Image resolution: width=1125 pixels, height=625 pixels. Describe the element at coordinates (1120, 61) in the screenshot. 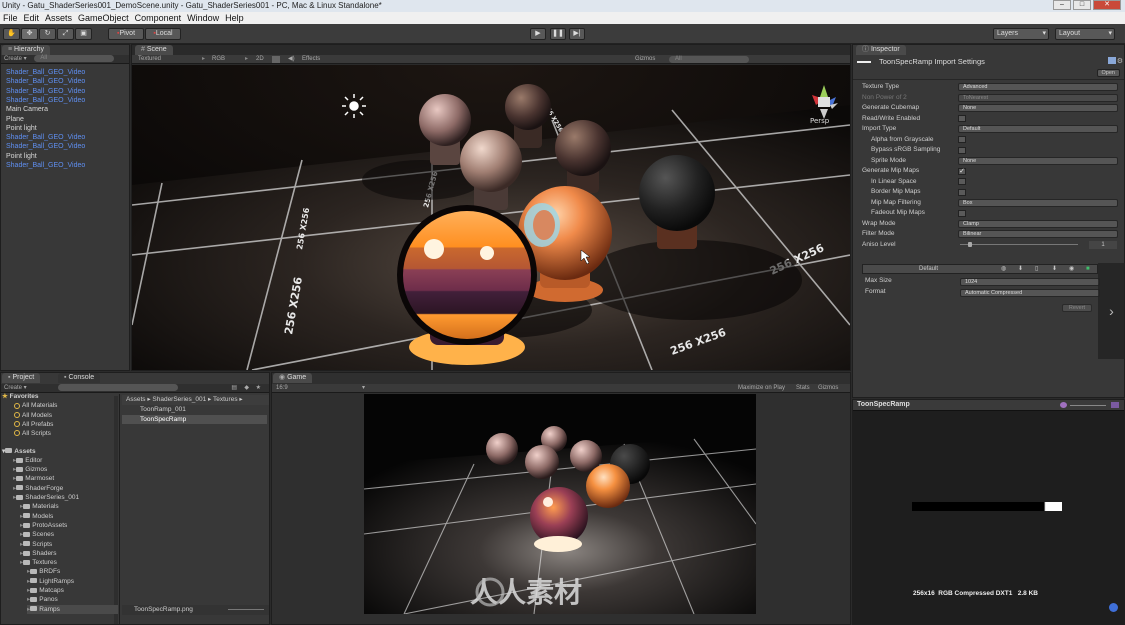

I see `settings-gear-icon: ⚙` at that location.